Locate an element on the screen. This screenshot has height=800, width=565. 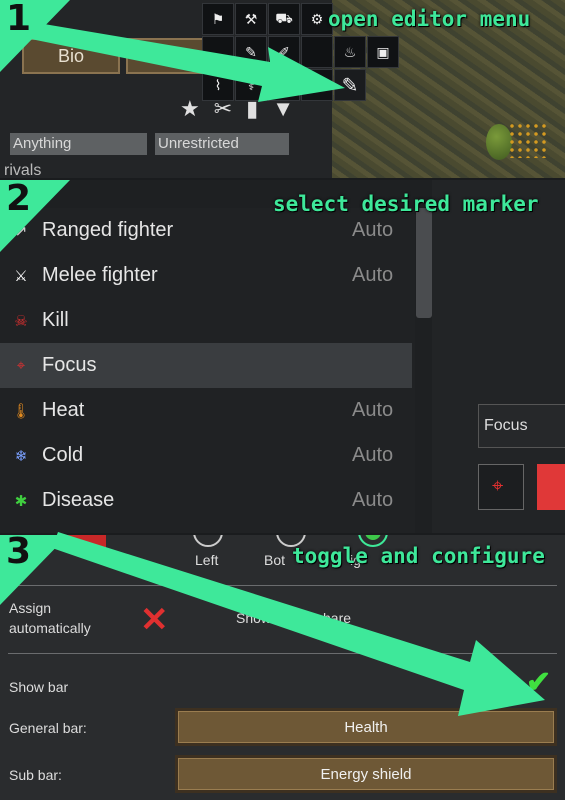
broom-icon: ⌇ is located at coordinates (218, 85).